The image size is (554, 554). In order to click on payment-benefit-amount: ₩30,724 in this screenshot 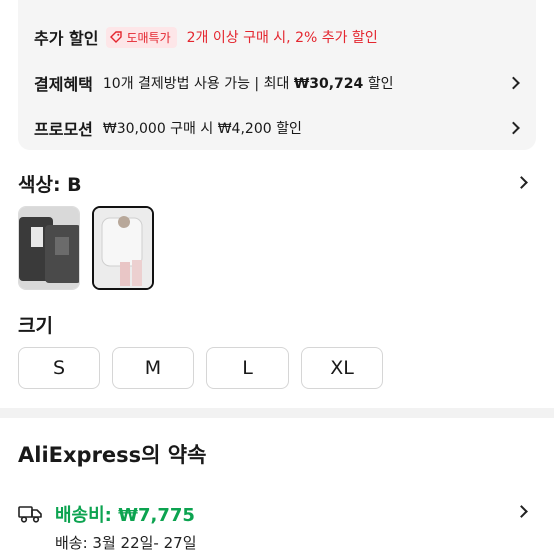, I will do `click(328, 84)`.